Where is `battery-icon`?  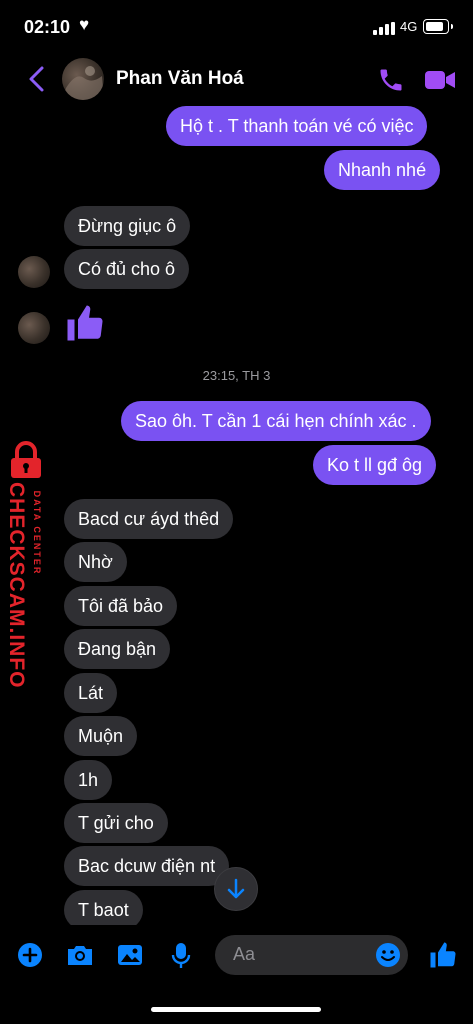
battery-icon is located at coordinates (438, 26).